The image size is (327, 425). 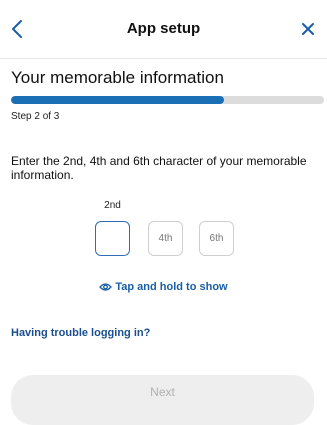 I want to click on character-caption: 2nd, so click(x=112, y=205).